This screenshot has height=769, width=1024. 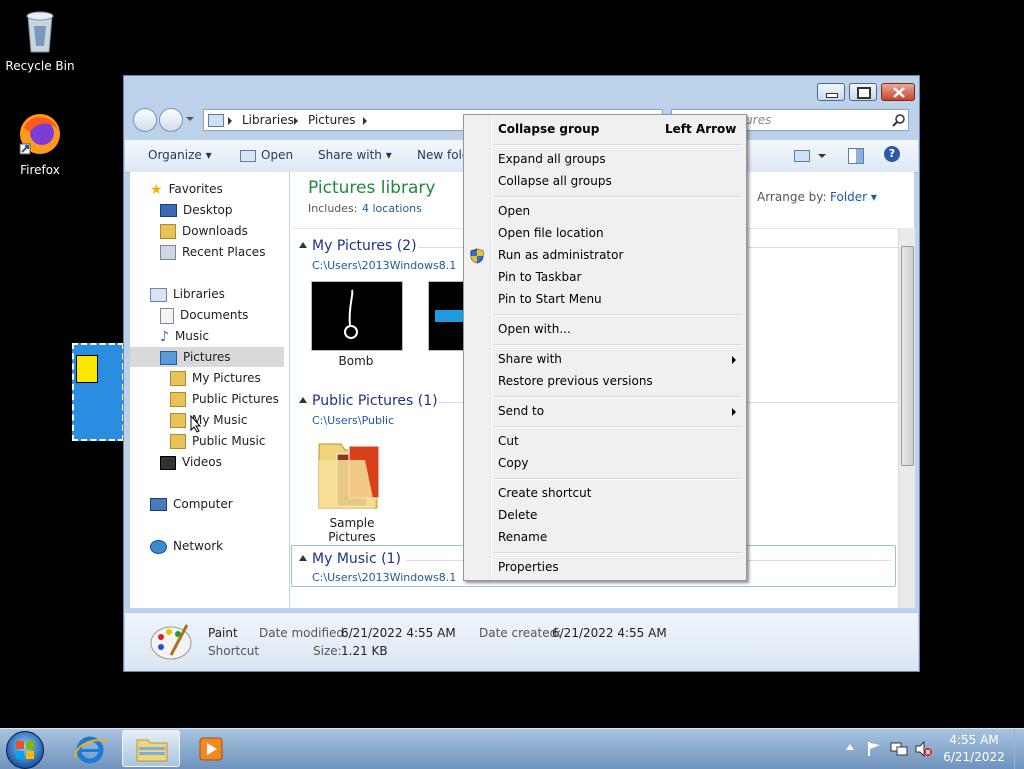 I want to click on thumbnail-bomb, so click(x=357, y=316).